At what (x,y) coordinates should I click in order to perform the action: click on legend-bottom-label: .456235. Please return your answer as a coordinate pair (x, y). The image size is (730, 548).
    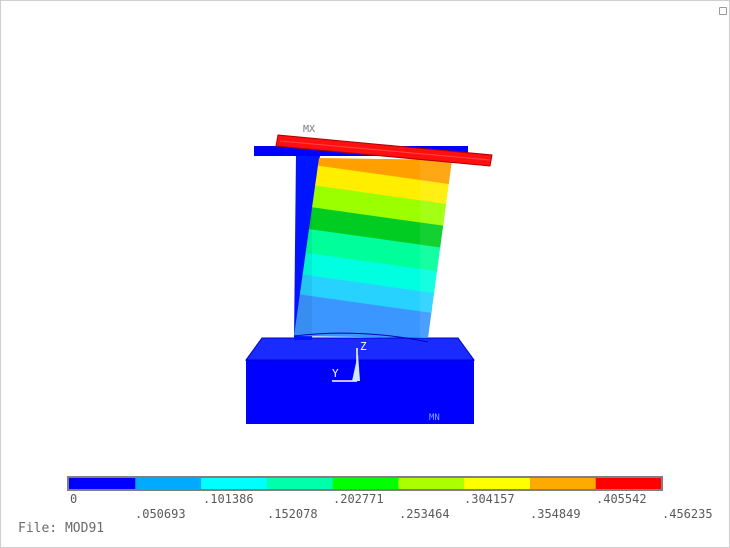
    Looking at the image, I should click on (687, 514).